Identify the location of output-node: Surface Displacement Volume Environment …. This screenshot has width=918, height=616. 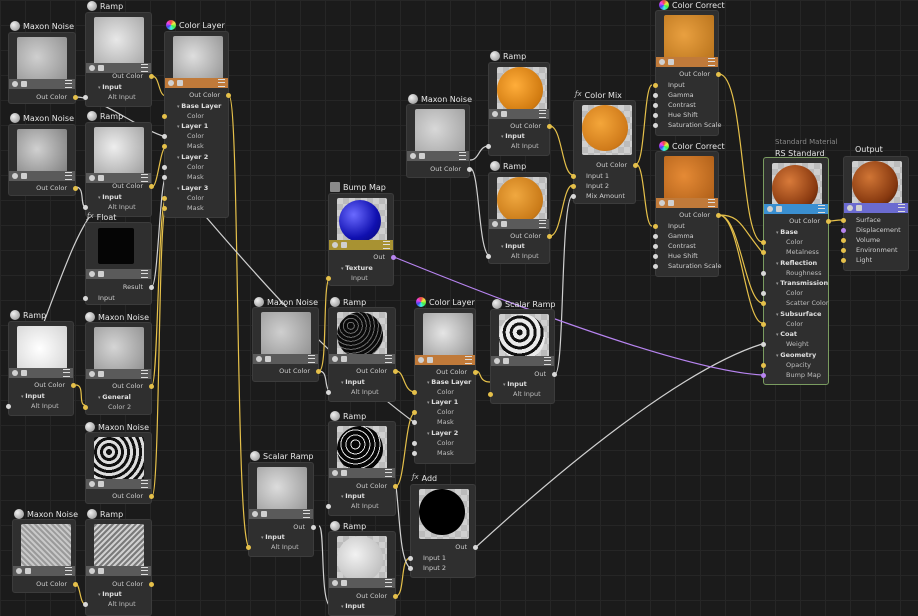
(875, 213).